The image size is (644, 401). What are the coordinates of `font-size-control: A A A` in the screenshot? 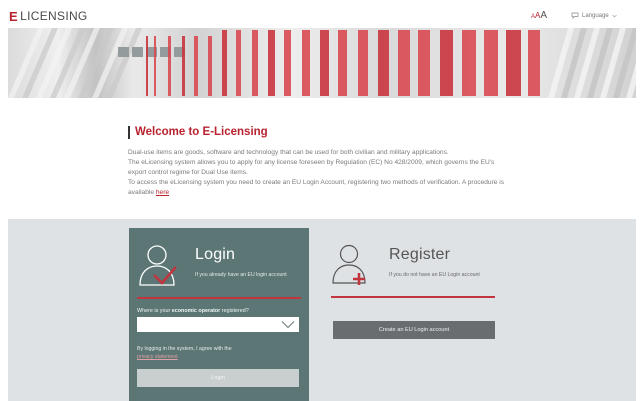 It's located at (539, 15).